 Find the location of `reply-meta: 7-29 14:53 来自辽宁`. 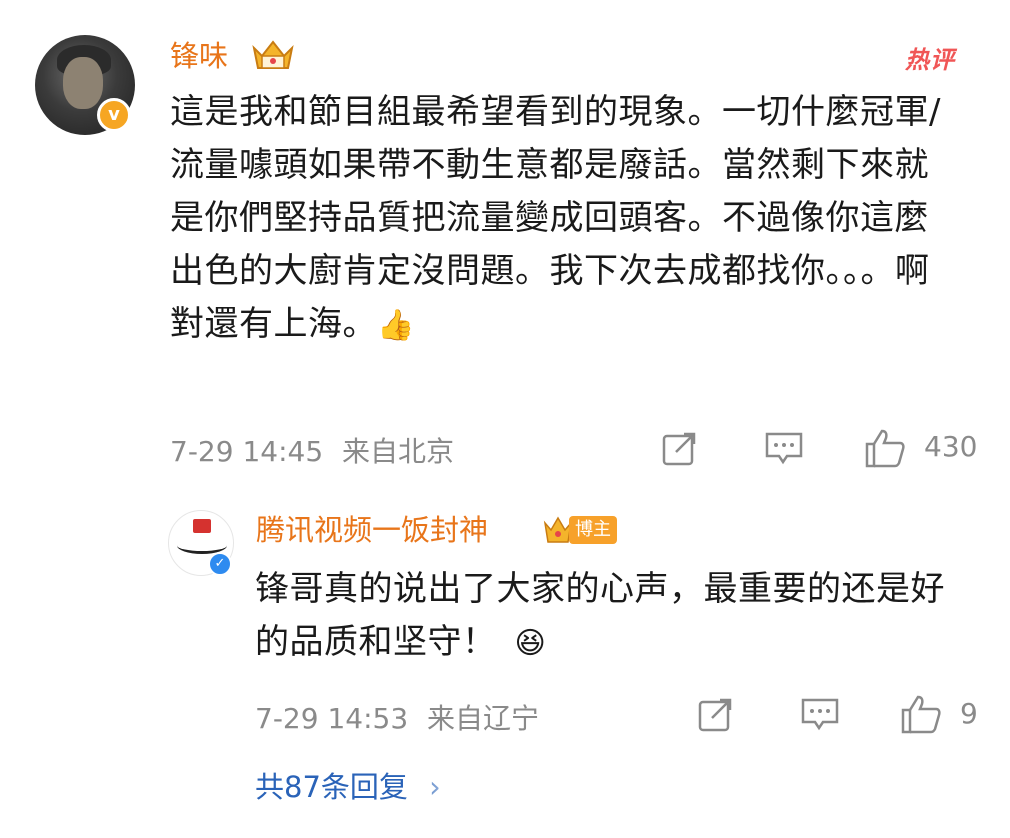

reply-meta: 7-29 14:53 来自辽宁 is located at coordinates (397, 717).